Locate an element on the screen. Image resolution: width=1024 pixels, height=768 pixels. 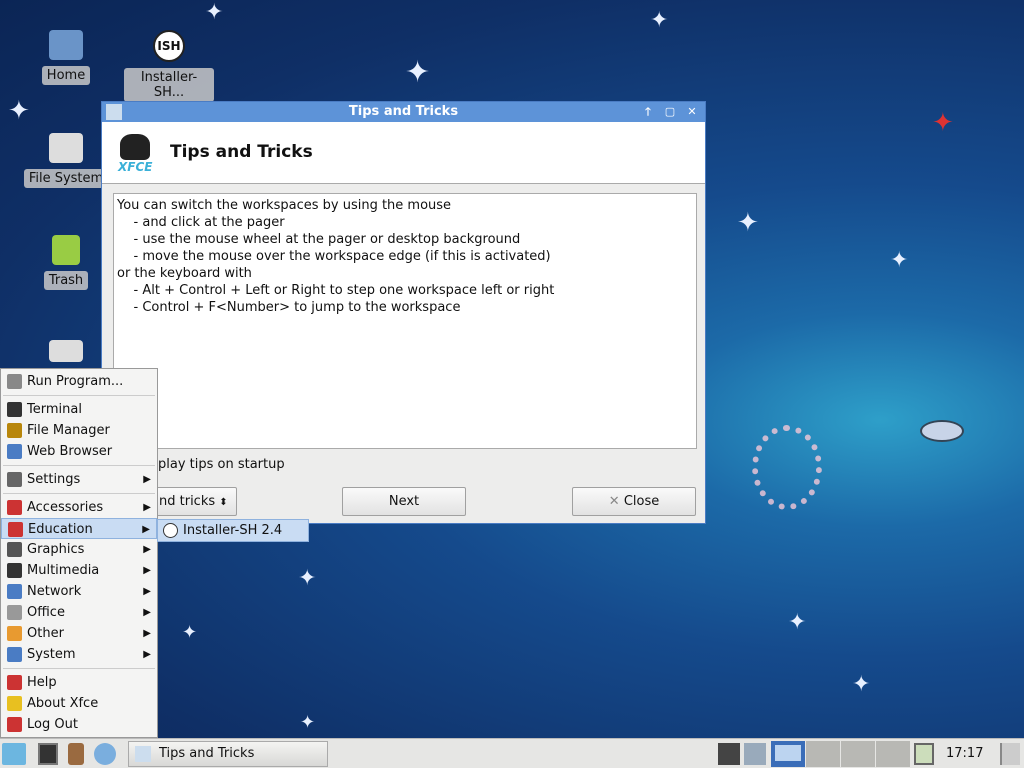
desktop-icon-drive is located at coordinates (66, 354).